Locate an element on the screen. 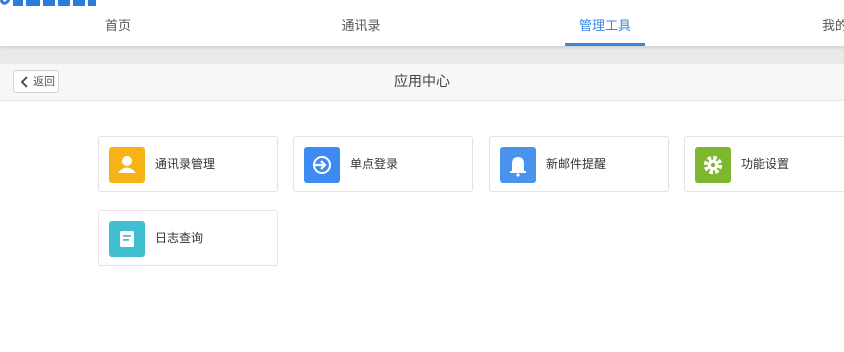 This screenshot has height=352, width=844. app-label: 日志查询 is located at coordinates (179, 238).